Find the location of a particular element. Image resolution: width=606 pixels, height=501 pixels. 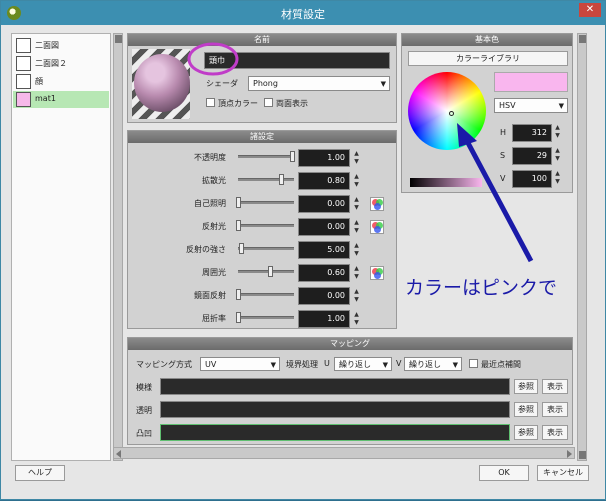

annotation-text: カラーはピンクで is located at coordinates (481, 288).